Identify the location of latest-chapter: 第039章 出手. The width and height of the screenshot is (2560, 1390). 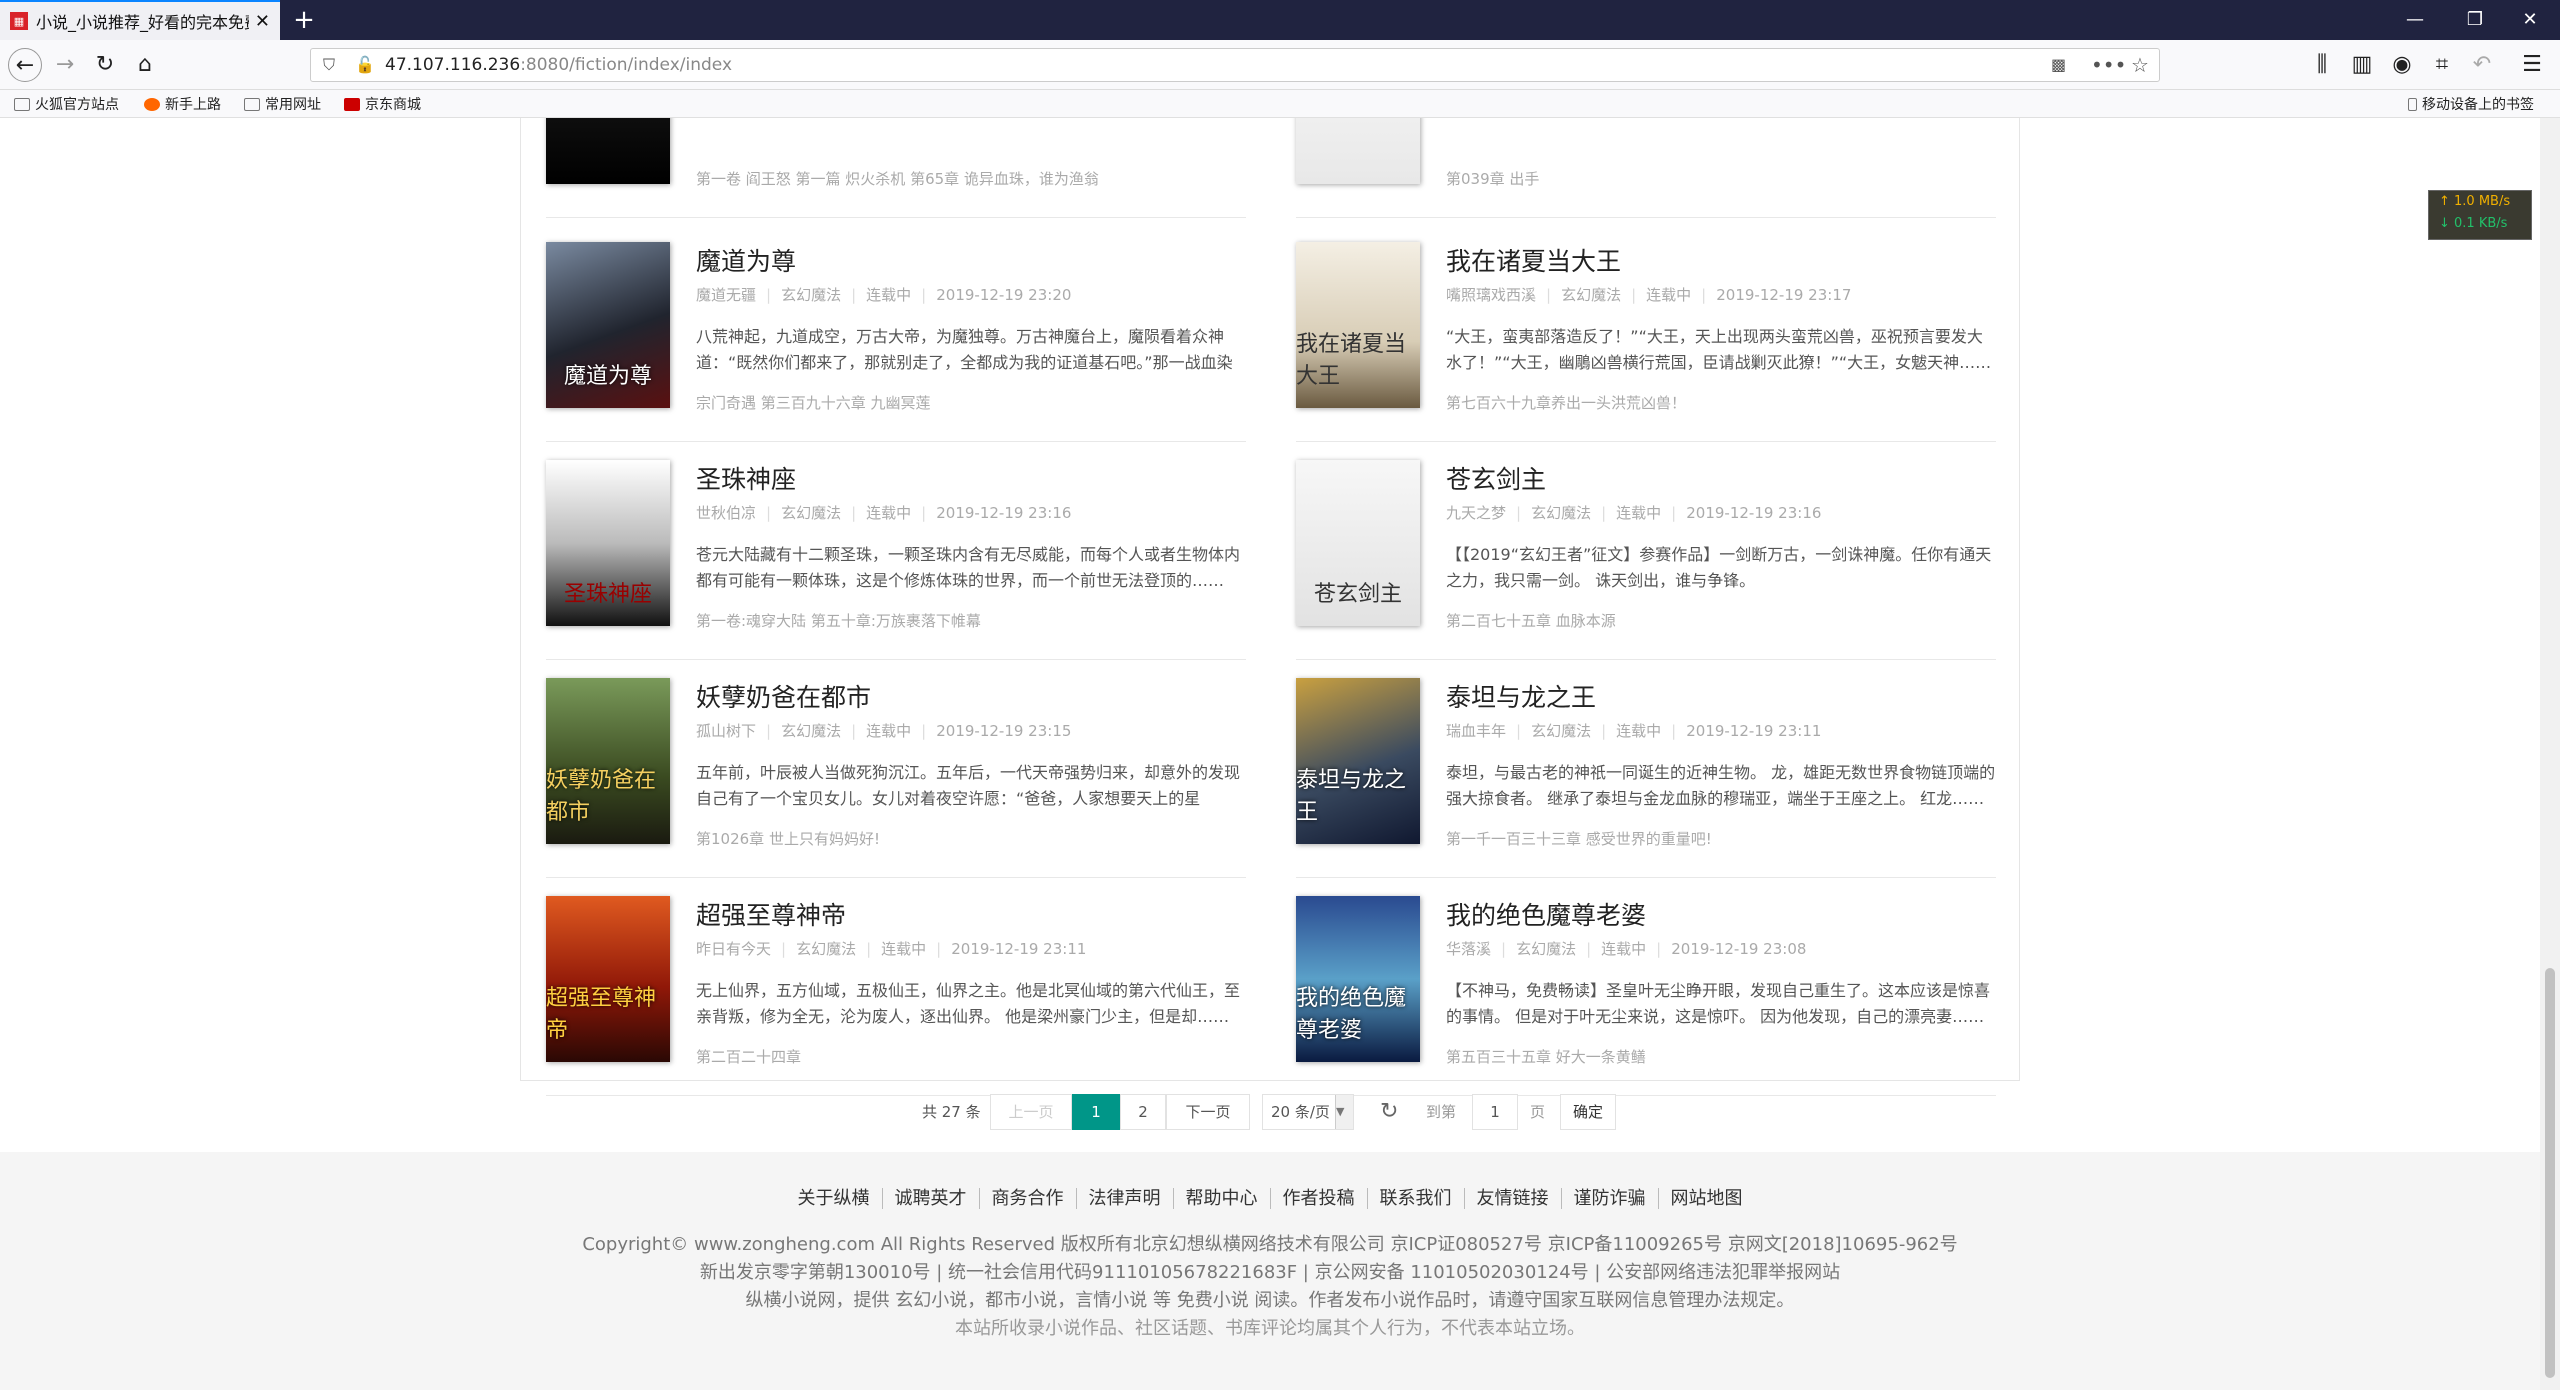
(1492, 178).